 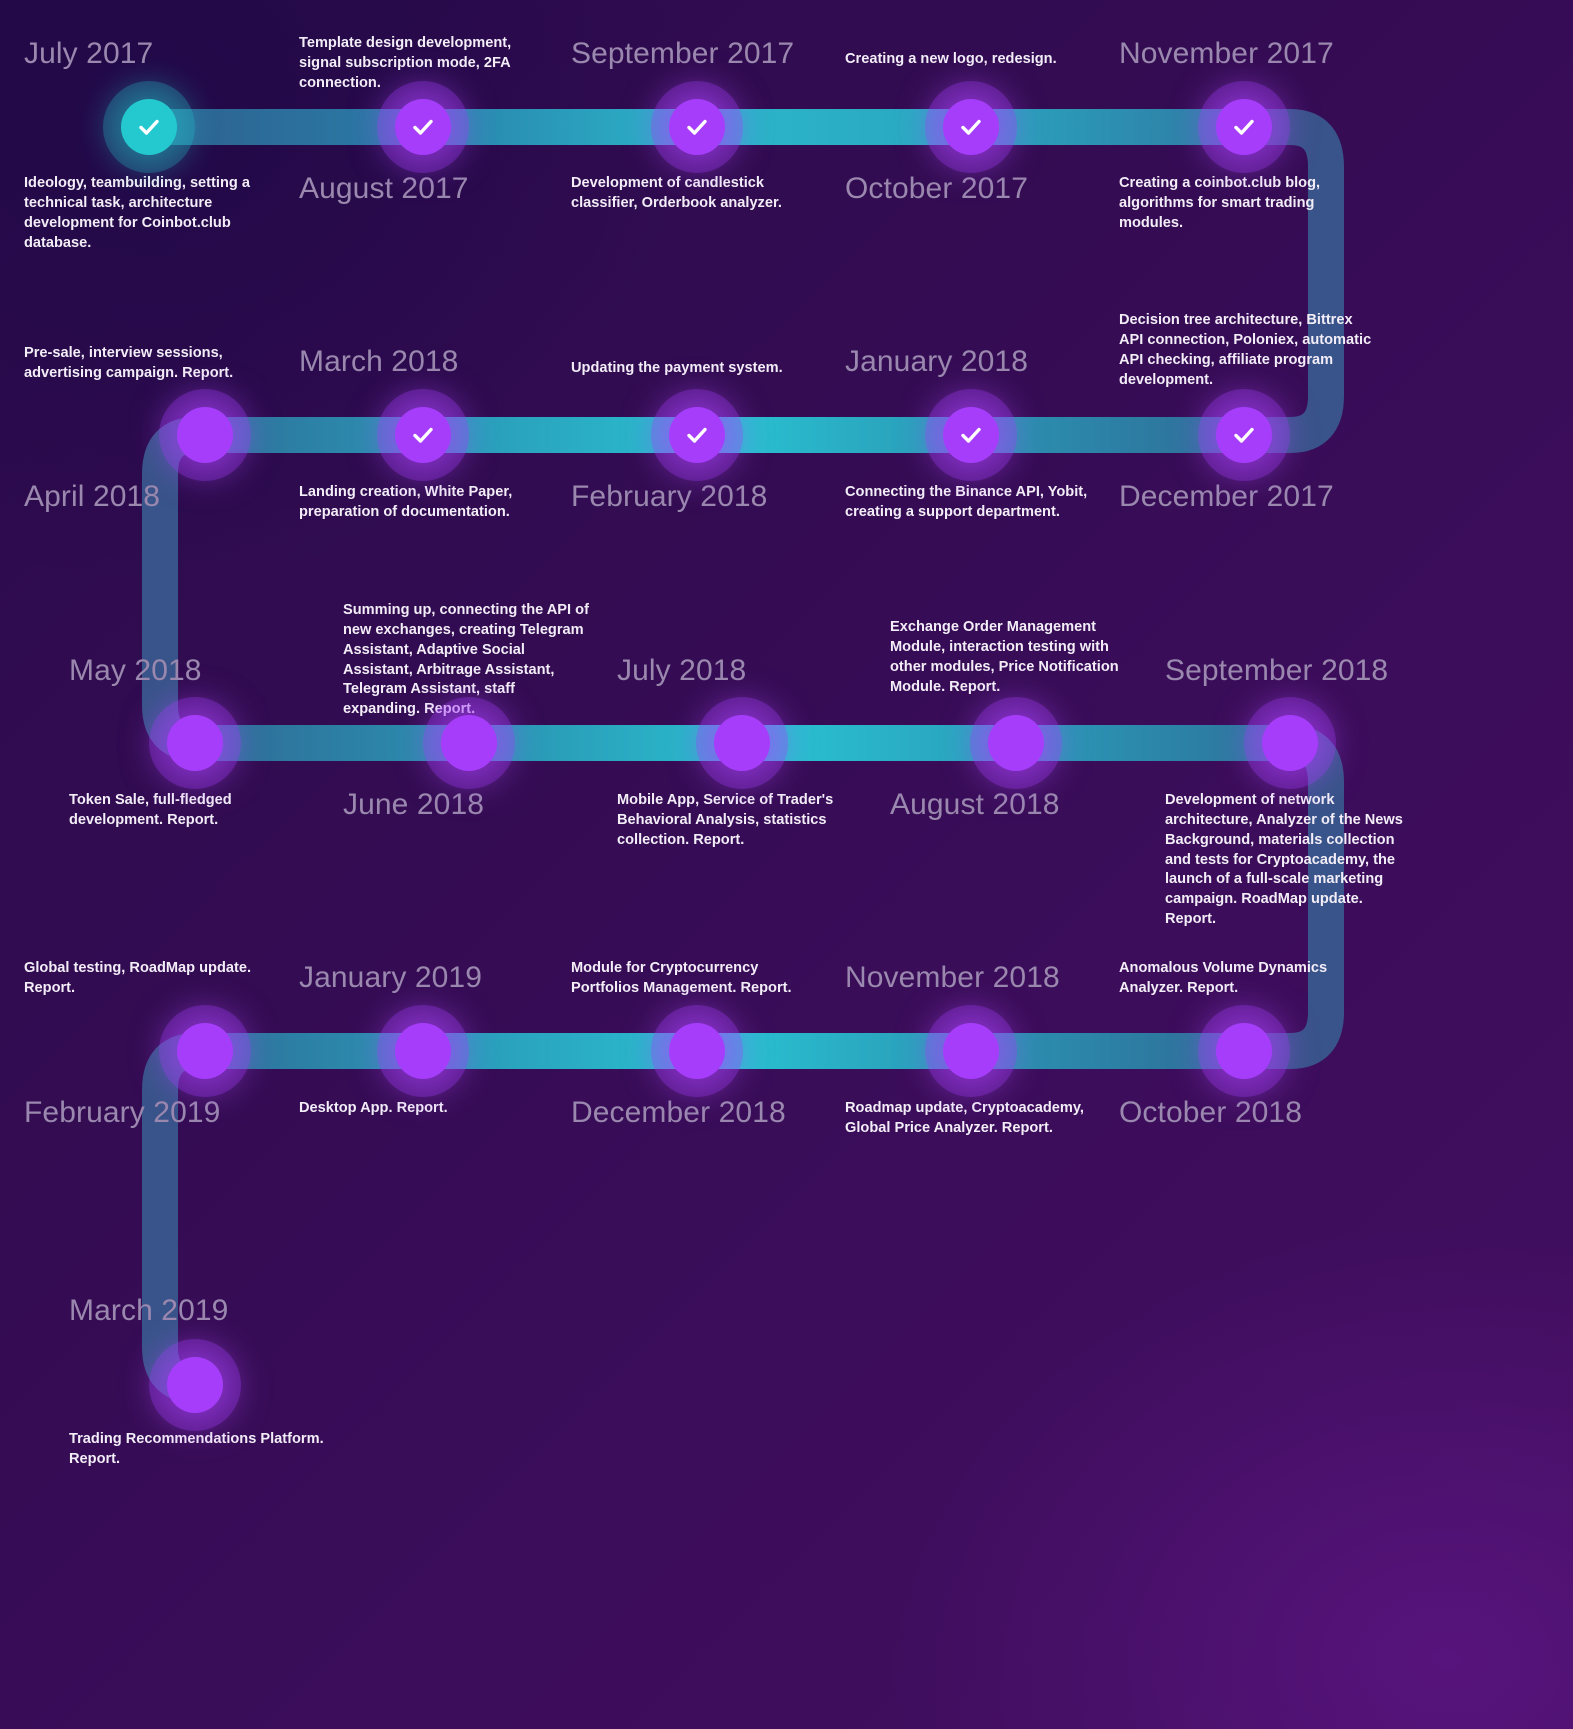 I want to click on milestone-node-june-2018, so click(x=469, y=743).